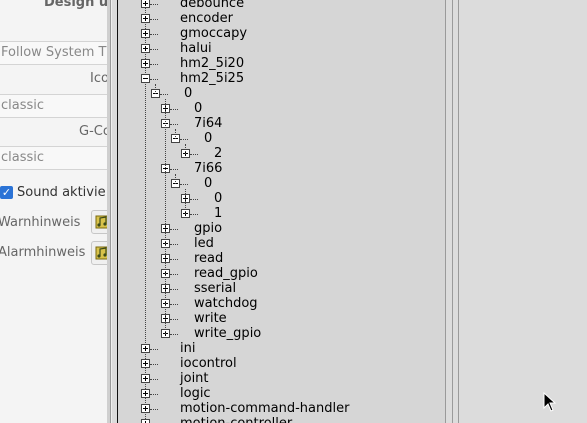  Describe the element at coordinates (226, 273) in the screenshot. I see `tree-node-label: read_gpio` at that location.